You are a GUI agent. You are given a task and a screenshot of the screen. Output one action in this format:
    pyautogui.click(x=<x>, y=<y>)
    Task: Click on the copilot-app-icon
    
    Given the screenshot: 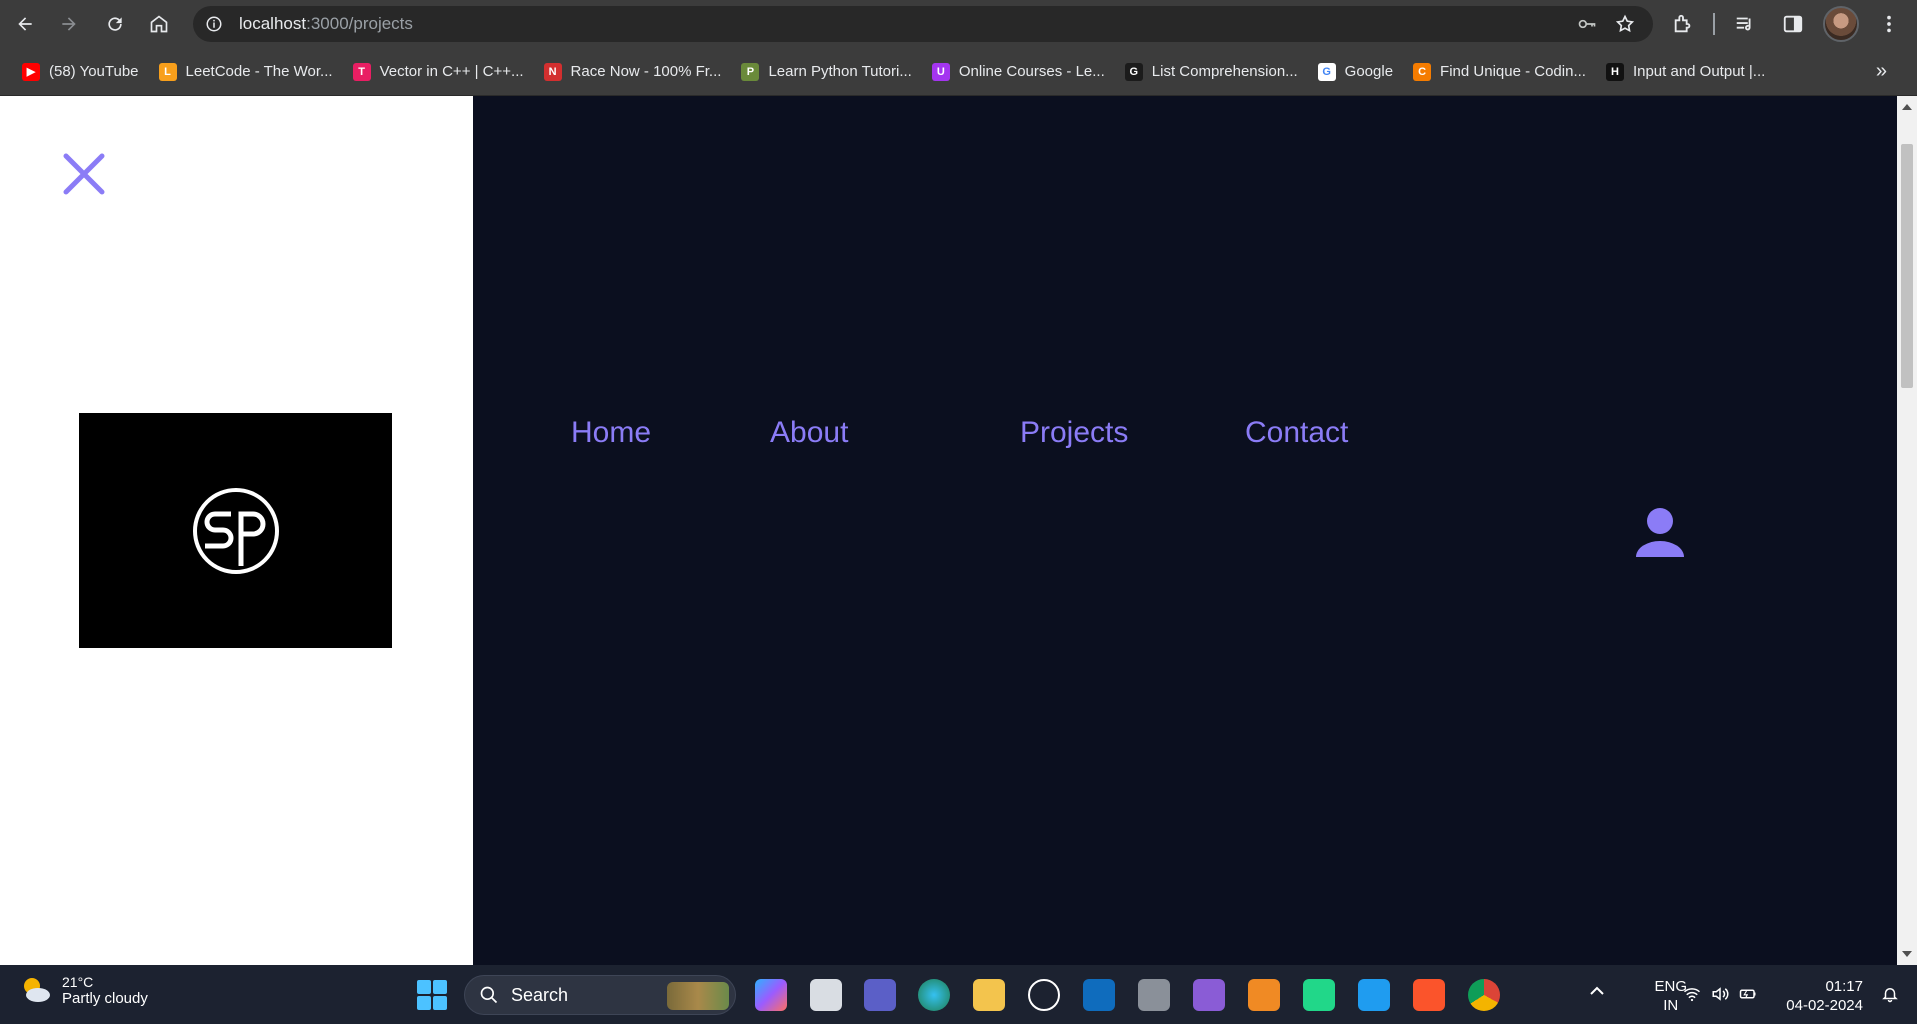 What is the action you would take?
    pyautogui.click(x=771, y=995)
    